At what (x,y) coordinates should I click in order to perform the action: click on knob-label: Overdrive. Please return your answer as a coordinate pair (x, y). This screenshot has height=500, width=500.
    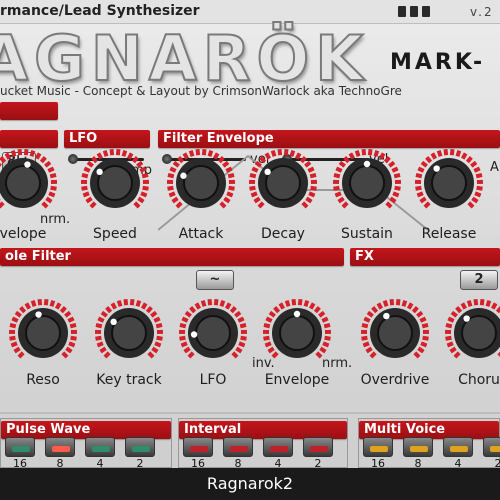
    Looking at the image, I should click on (395, 380).